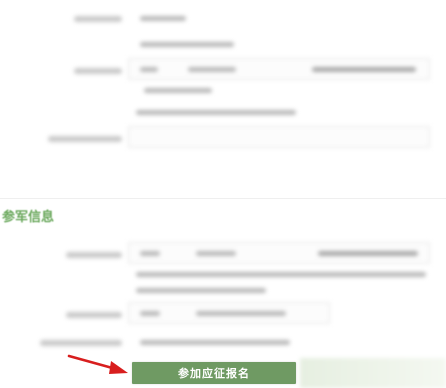 This screenshot has width=446, height=388. I want to click on section-divider, so click(223, 198).